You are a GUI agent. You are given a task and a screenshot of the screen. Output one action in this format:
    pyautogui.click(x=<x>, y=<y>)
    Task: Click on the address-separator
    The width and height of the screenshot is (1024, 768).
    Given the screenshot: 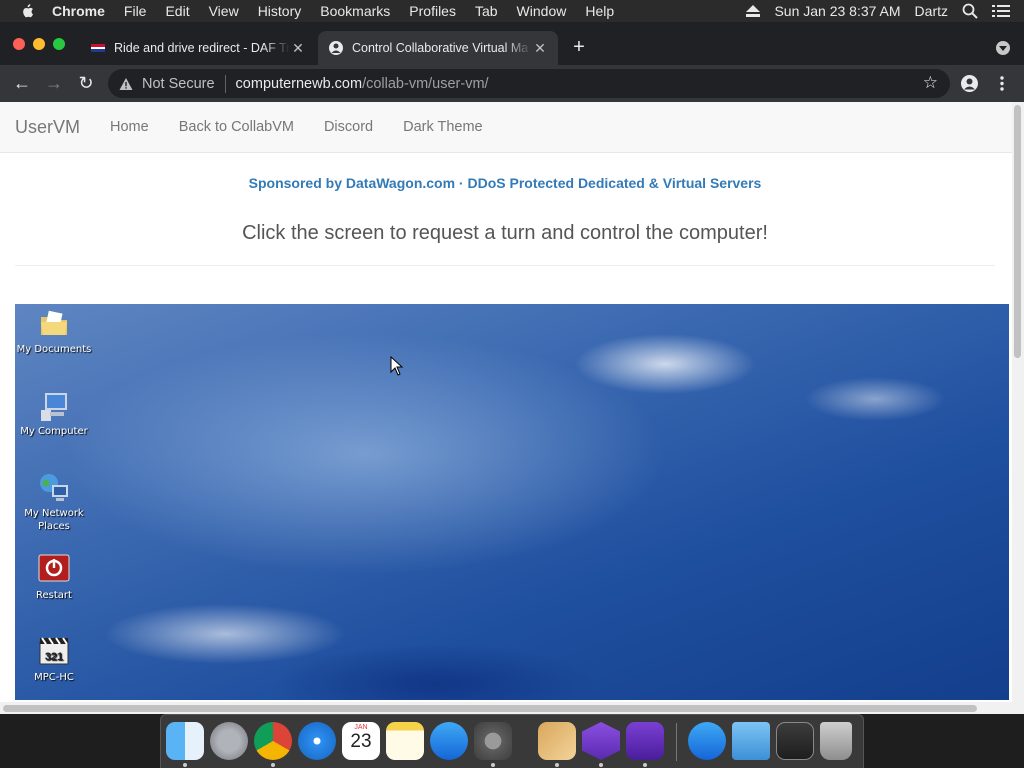 What is the action you would take?
    pyautogui.click(x=225, y=83)
    